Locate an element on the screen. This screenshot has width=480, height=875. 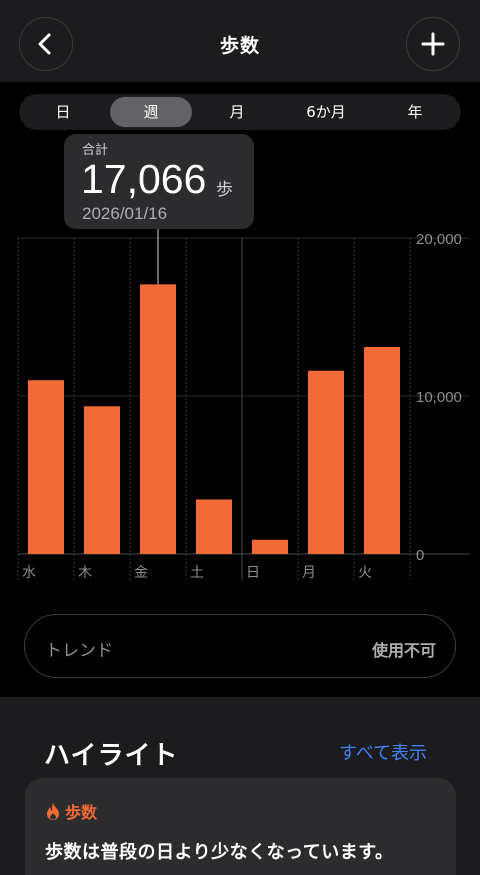
selection-tooltip: 合計 17,066 歩 2026/01/16 is located at coordinates (159, 181).